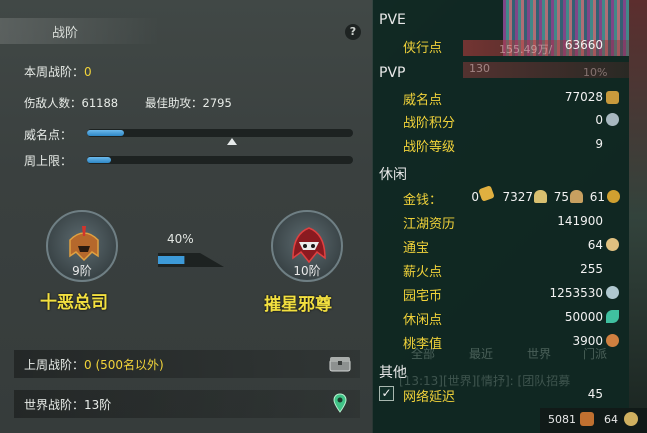 The image size is (647, 433). Describe the element at coordinates (612, 97) in the screenshot. I see `prestige-icon` at that location.